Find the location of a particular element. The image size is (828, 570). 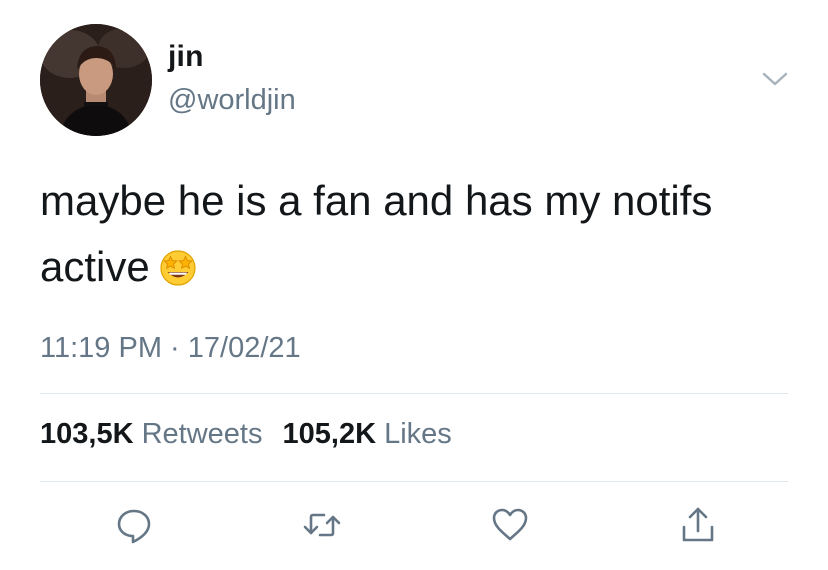

tweet-time: 11:19 PM is located at coordinates (101, 348).